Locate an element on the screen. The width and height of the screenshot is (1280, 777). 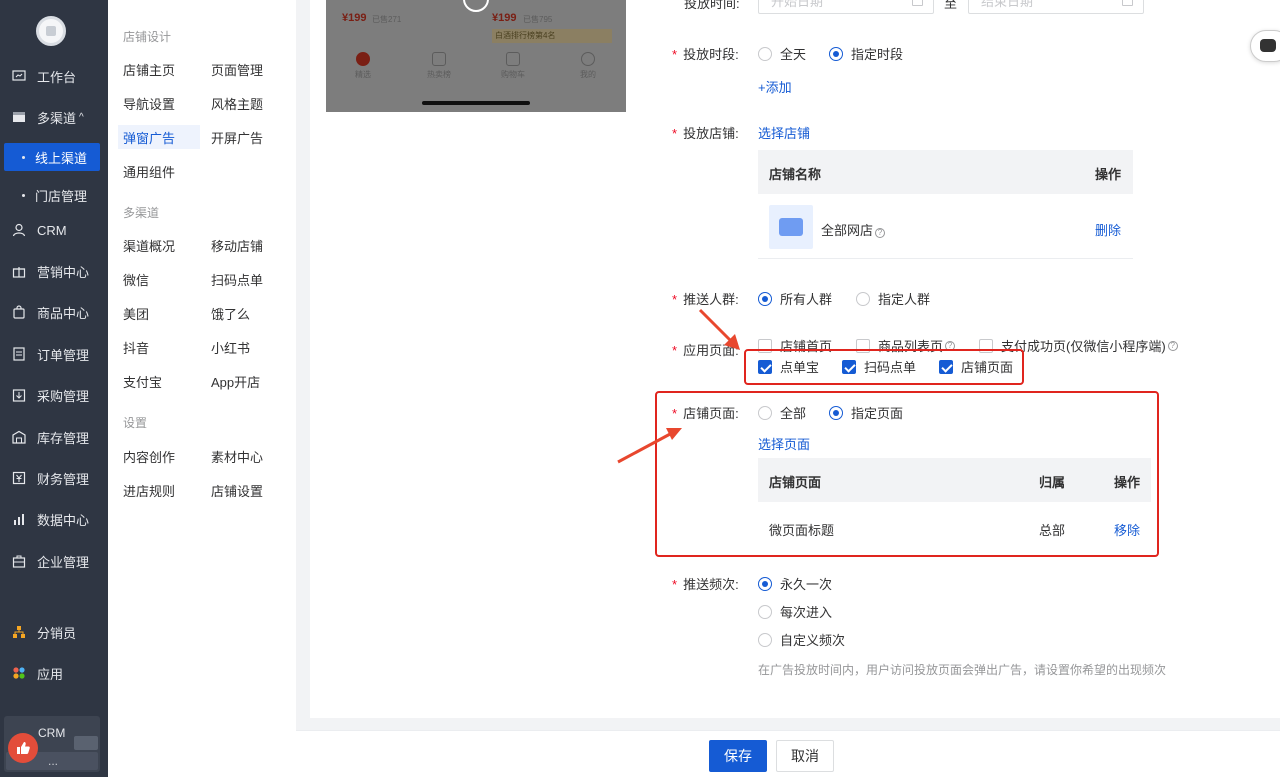
sidebar-item-label: 财务管理 is located at coordinates (63, 479).